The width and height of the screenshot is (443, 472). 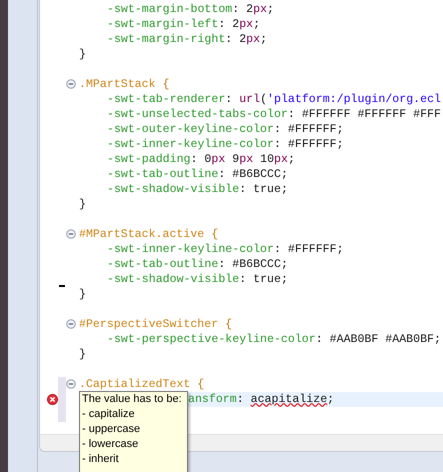 I want to click on tooltip-item: - capitalize, so click(x=109, y=414).